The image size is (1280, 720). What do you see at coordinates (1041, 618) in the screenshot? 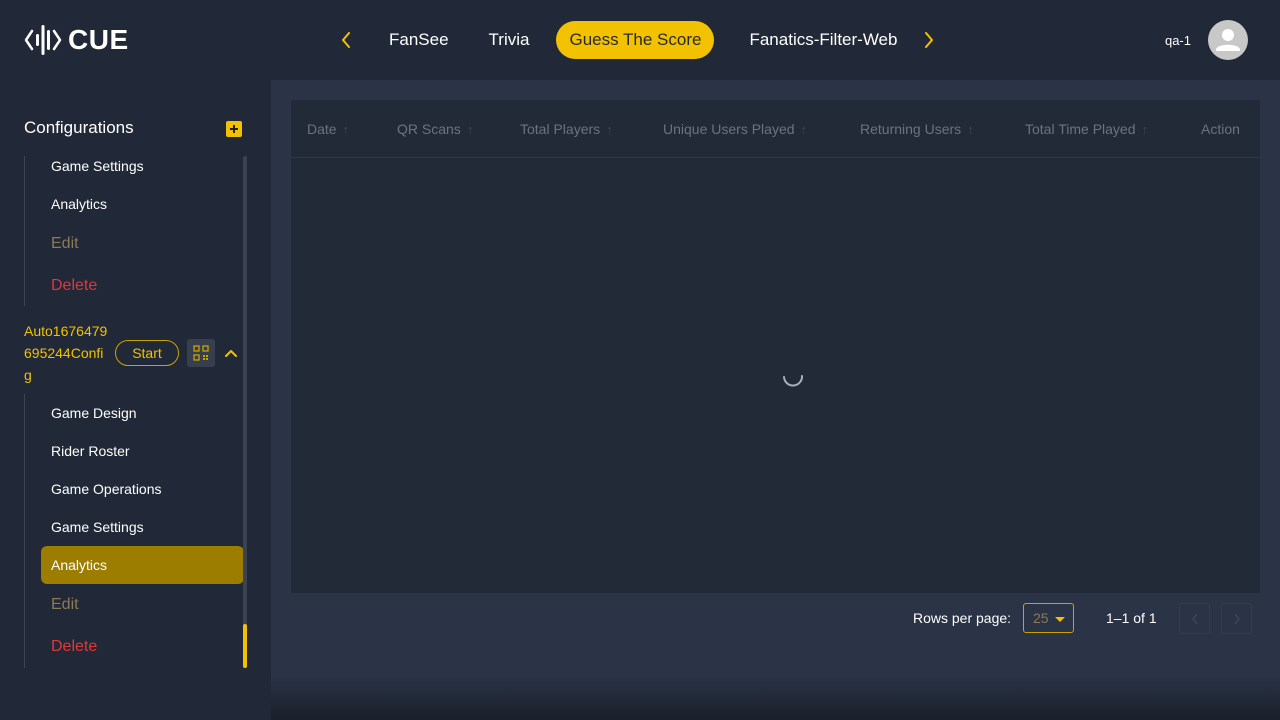
I see `rows-per-page-value: 25` at bounding box center [1041, 618].